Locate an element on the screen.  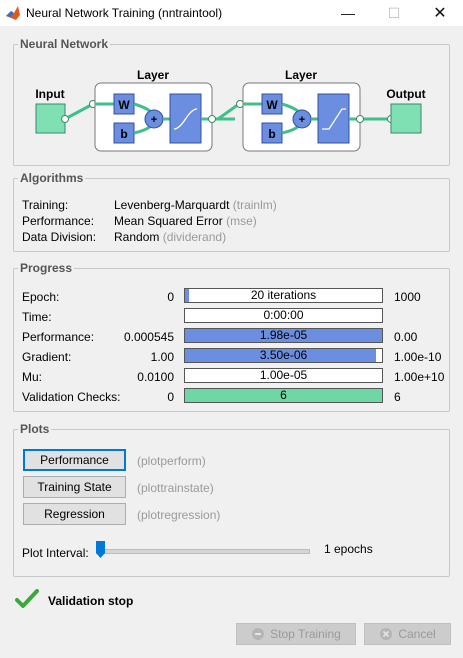
layer2-bias-label: b is located at coordinates (271, 134).